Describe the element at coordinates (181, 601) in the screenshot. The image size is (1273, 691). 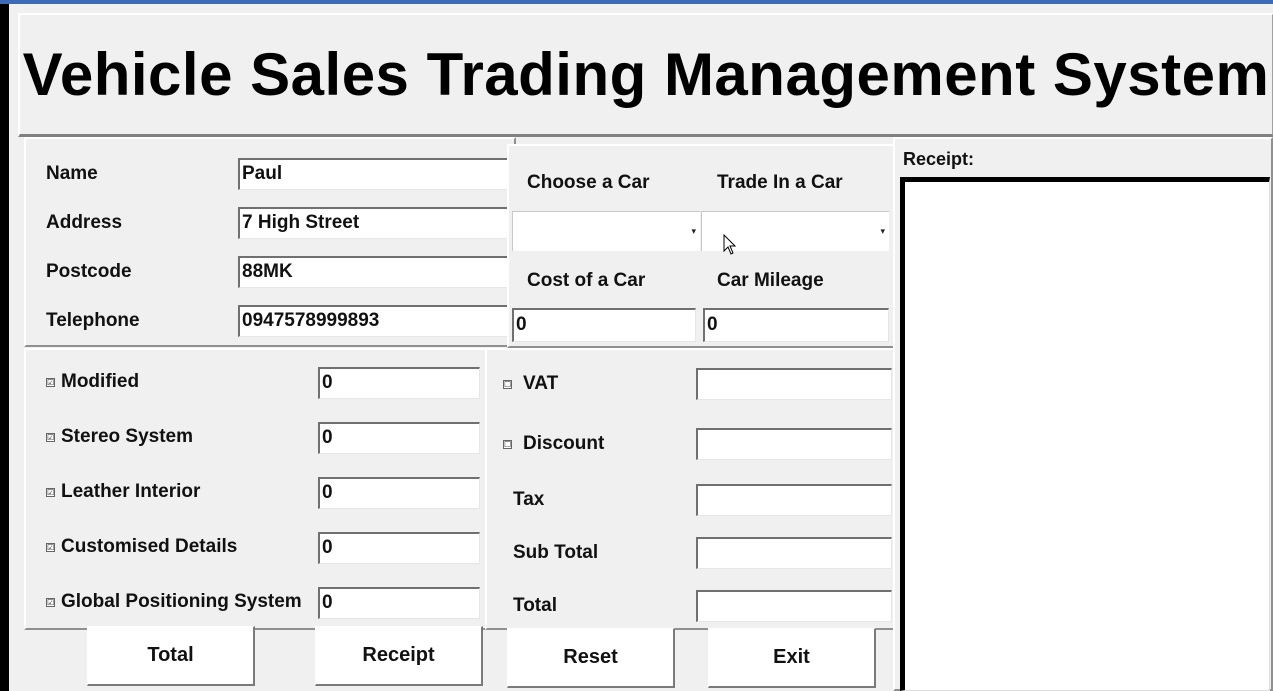
I see `gps-label: Global Positioning System` at that location.